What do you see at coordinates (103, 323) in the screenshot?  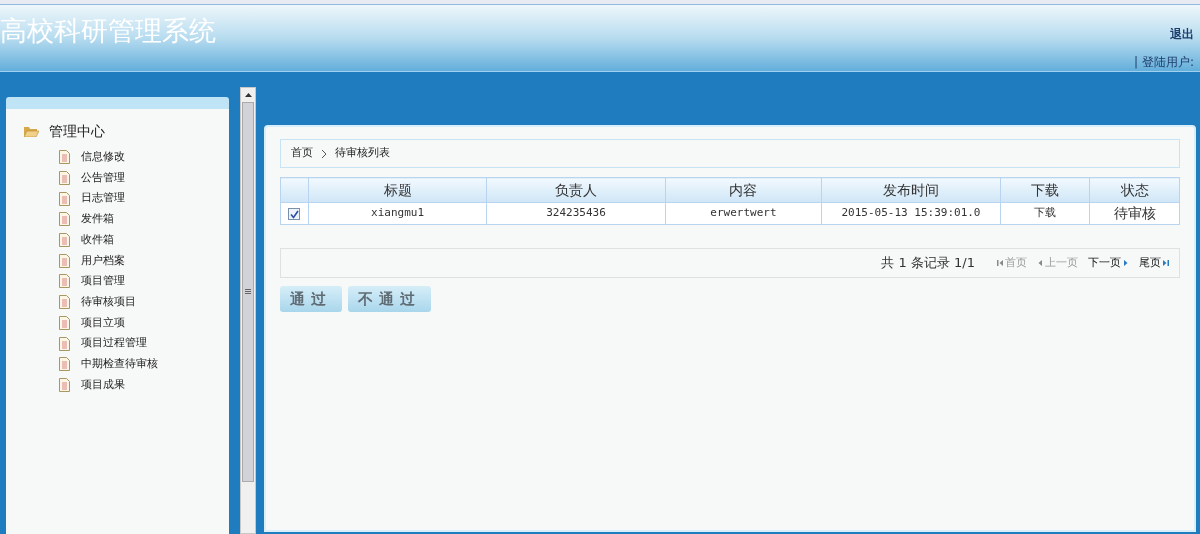 I see `menu-item: 项目立项` at bounding box center [103, 323].